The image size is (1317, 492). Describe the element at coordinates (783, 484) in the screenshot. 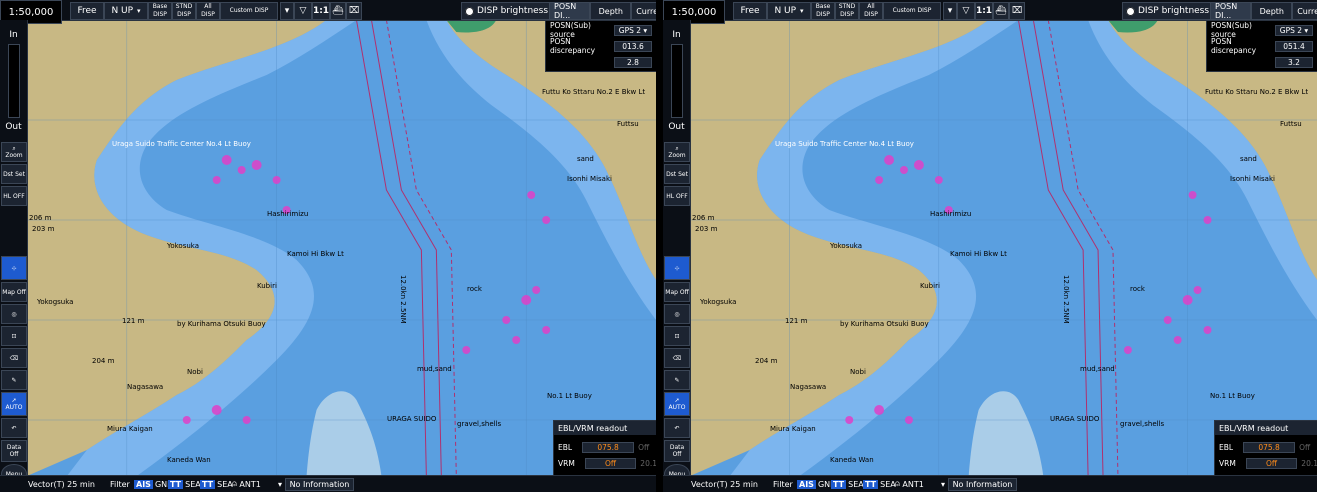

I see `filter-label: Filter` at that location.